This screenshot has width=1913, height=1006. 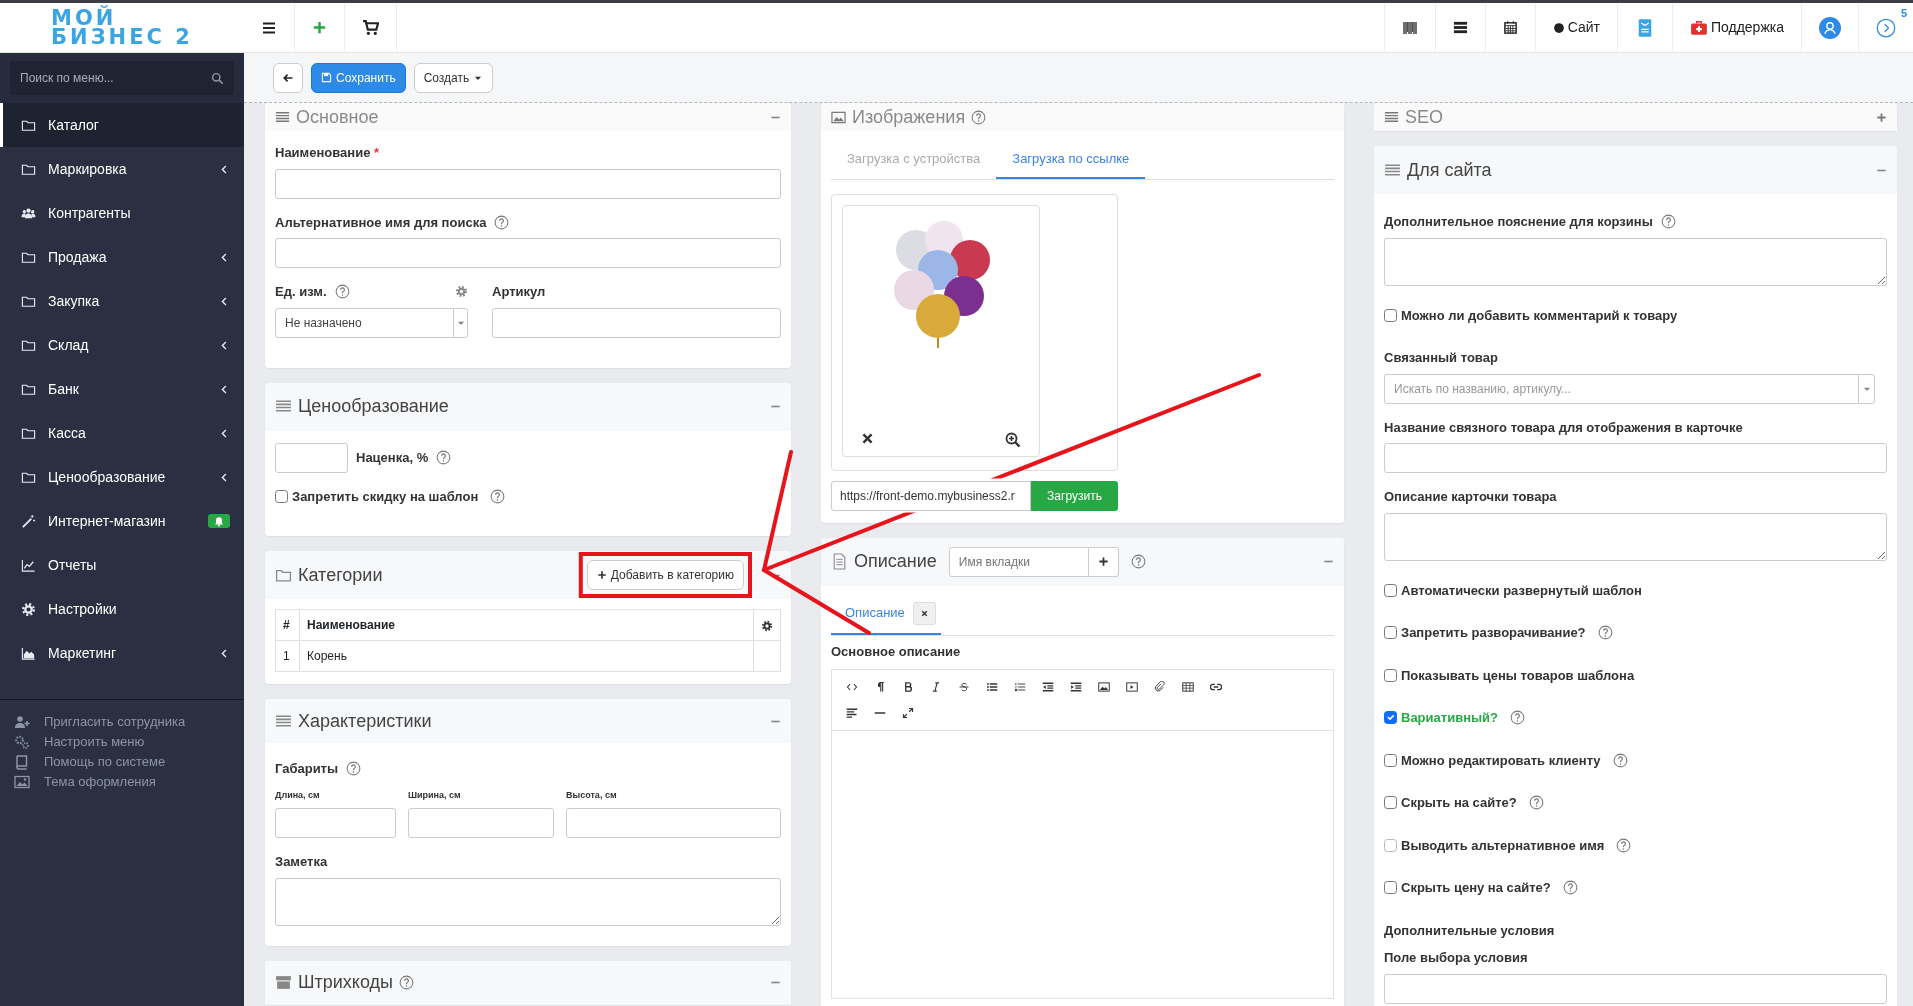 What do you see at coordinates (526, 656) in the screenshot?
I see `table-cell: Корень` at bounding box center [526, 656].